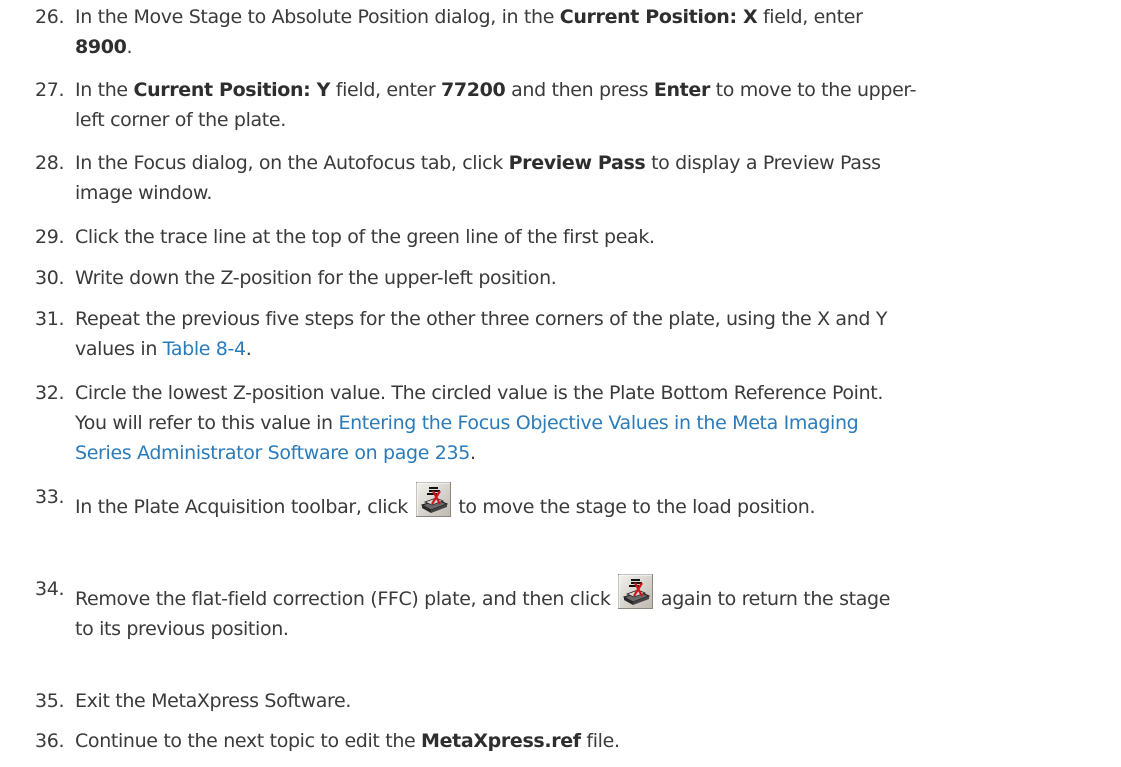 This screenshot has width=1121, height=767. What do you see at coordinates (773, 599) in the screenshot?
I see `step-text: again to return the stage` at bounding box center [773, 599].